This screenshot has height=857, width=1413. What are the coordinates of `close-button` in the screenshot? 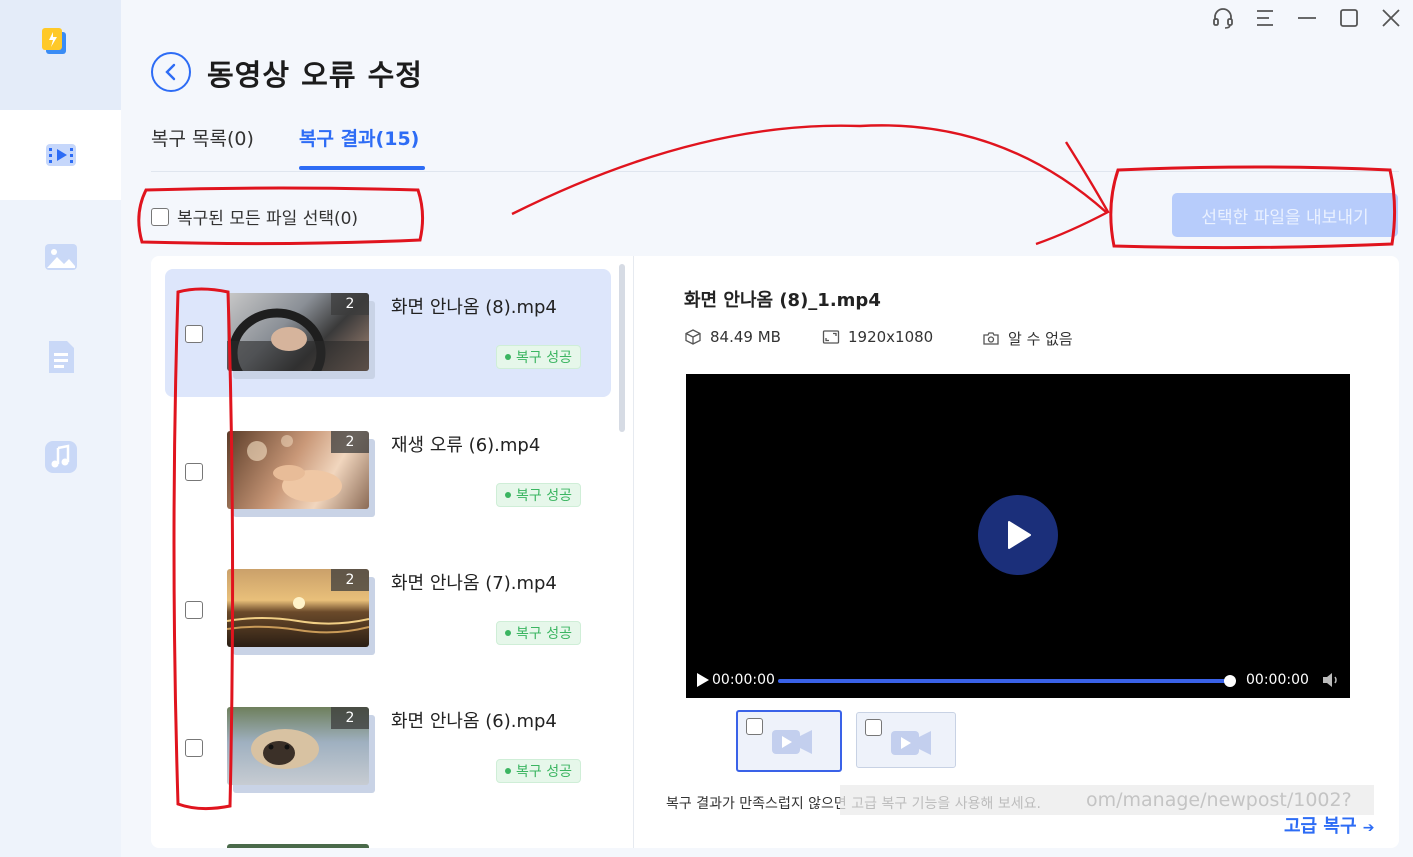 It's located at (1391, 18).